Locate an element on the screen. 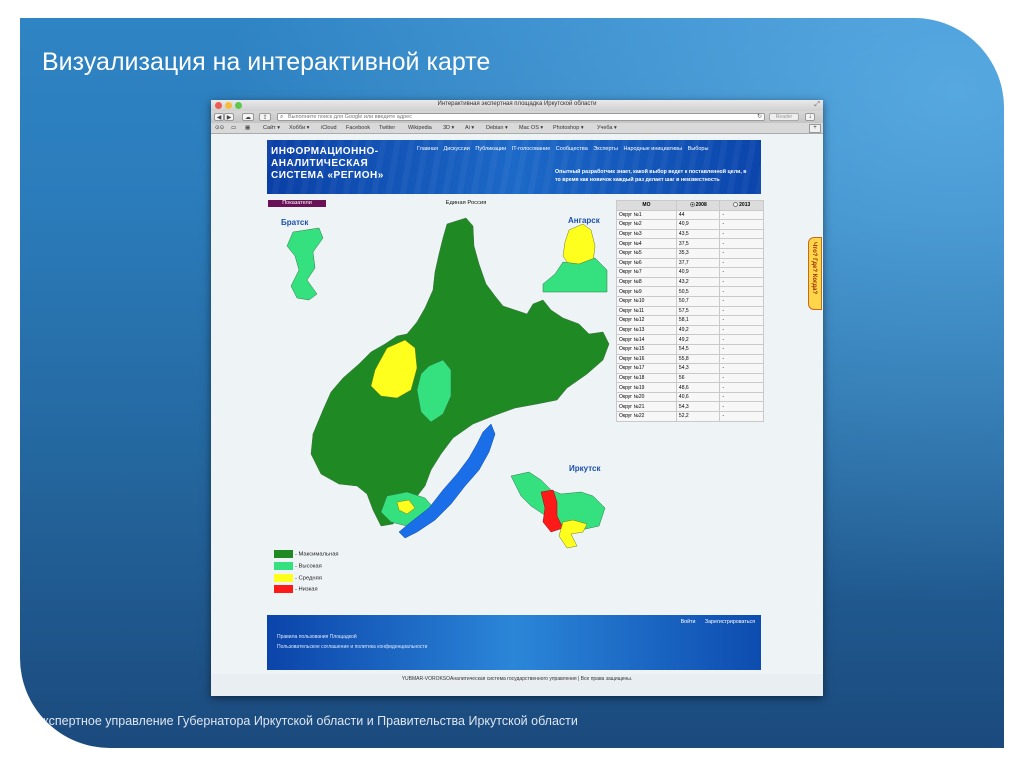  value-2008-cell: 49,2 is located at coordinates (698, 330).